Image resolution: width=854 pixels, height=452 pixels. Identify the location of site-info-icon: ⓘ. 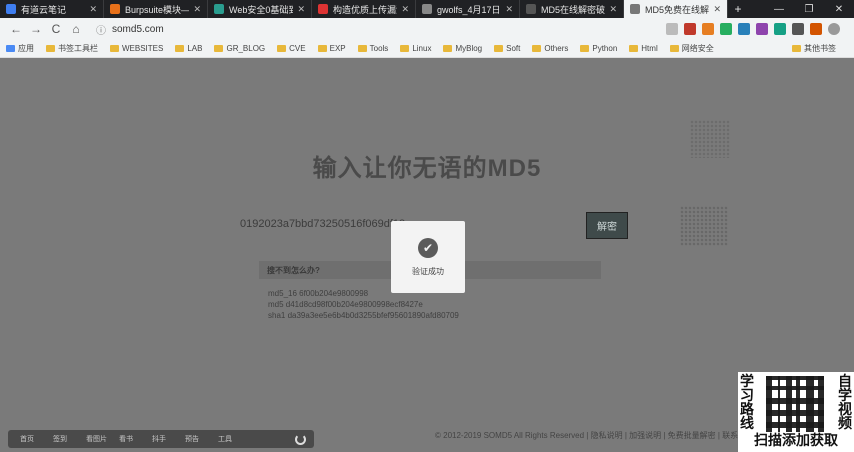
(101, 29).